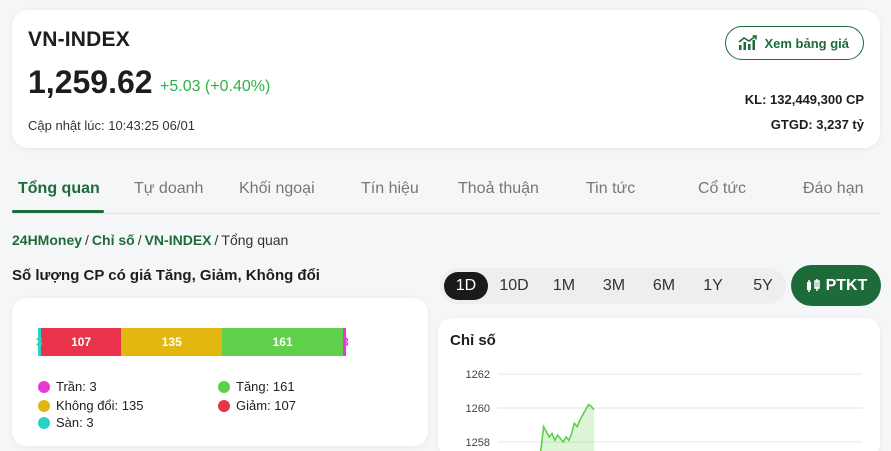  What do you see at coordinates (215, 86) in the screenshot?
I see `index-change: +5.03 (+0.40%)` at bounding box center [215, 86].